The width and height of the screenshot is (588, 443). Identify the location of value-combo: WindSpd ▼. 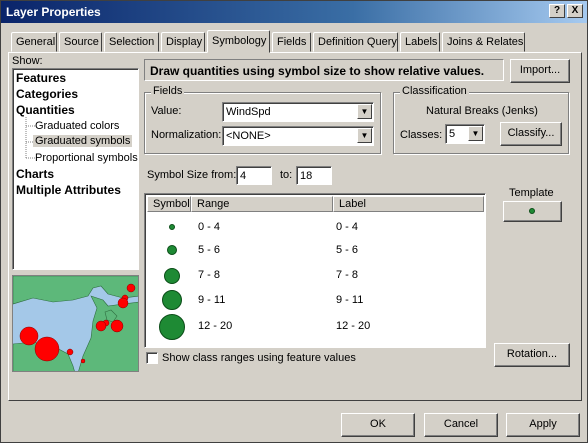
(298, 112).